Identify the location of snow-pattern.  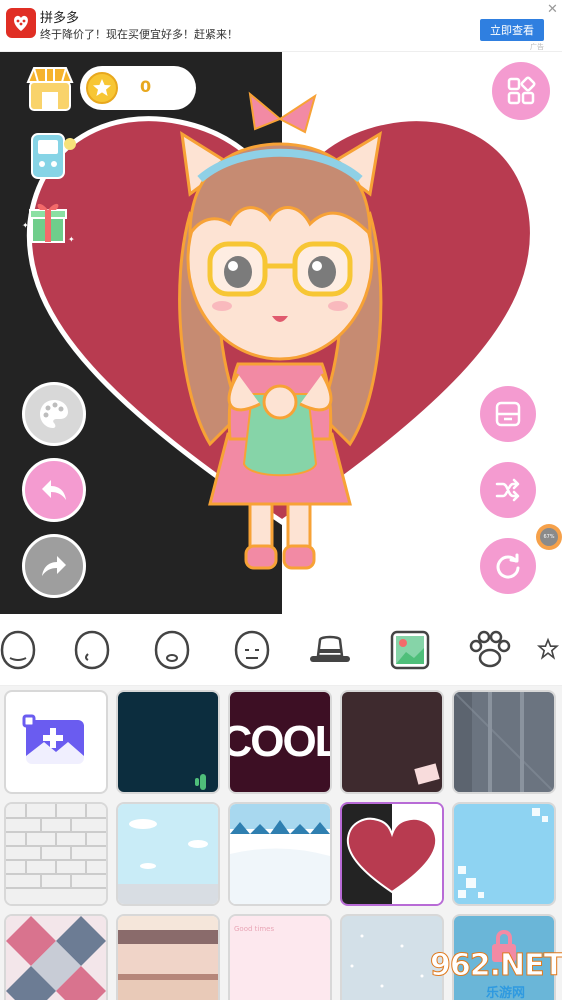
(280, 854).